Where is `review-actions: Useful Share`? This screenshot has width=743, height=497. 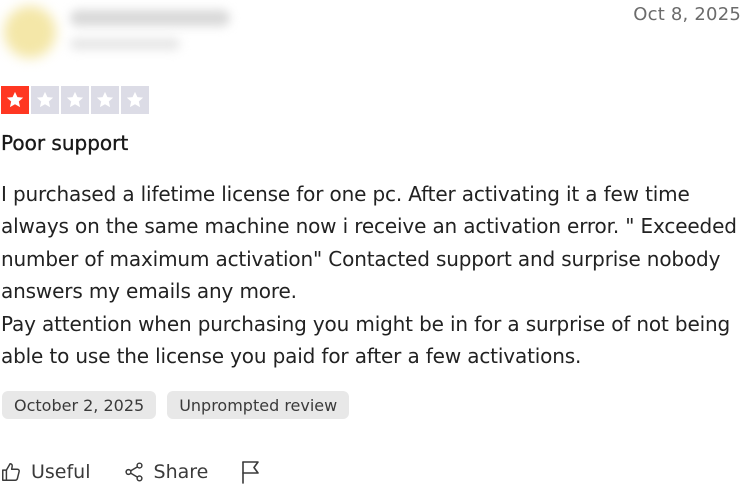 review-actions: Useful Share is located at coordinates (147, 472).